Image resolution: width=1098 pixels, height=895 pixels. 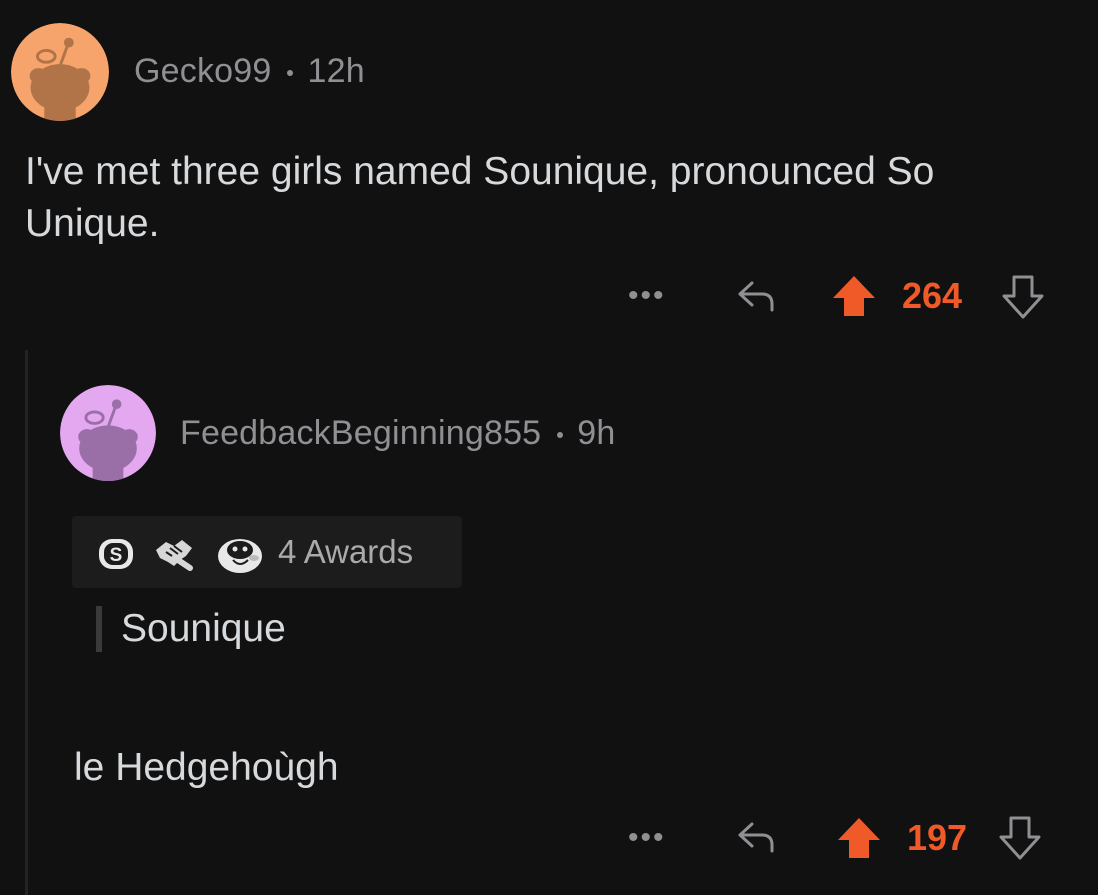 What do you see at coordinates (240, 556) in the screenshot?
I see `wholesome-award-icon` at bounding box center [240, 556].